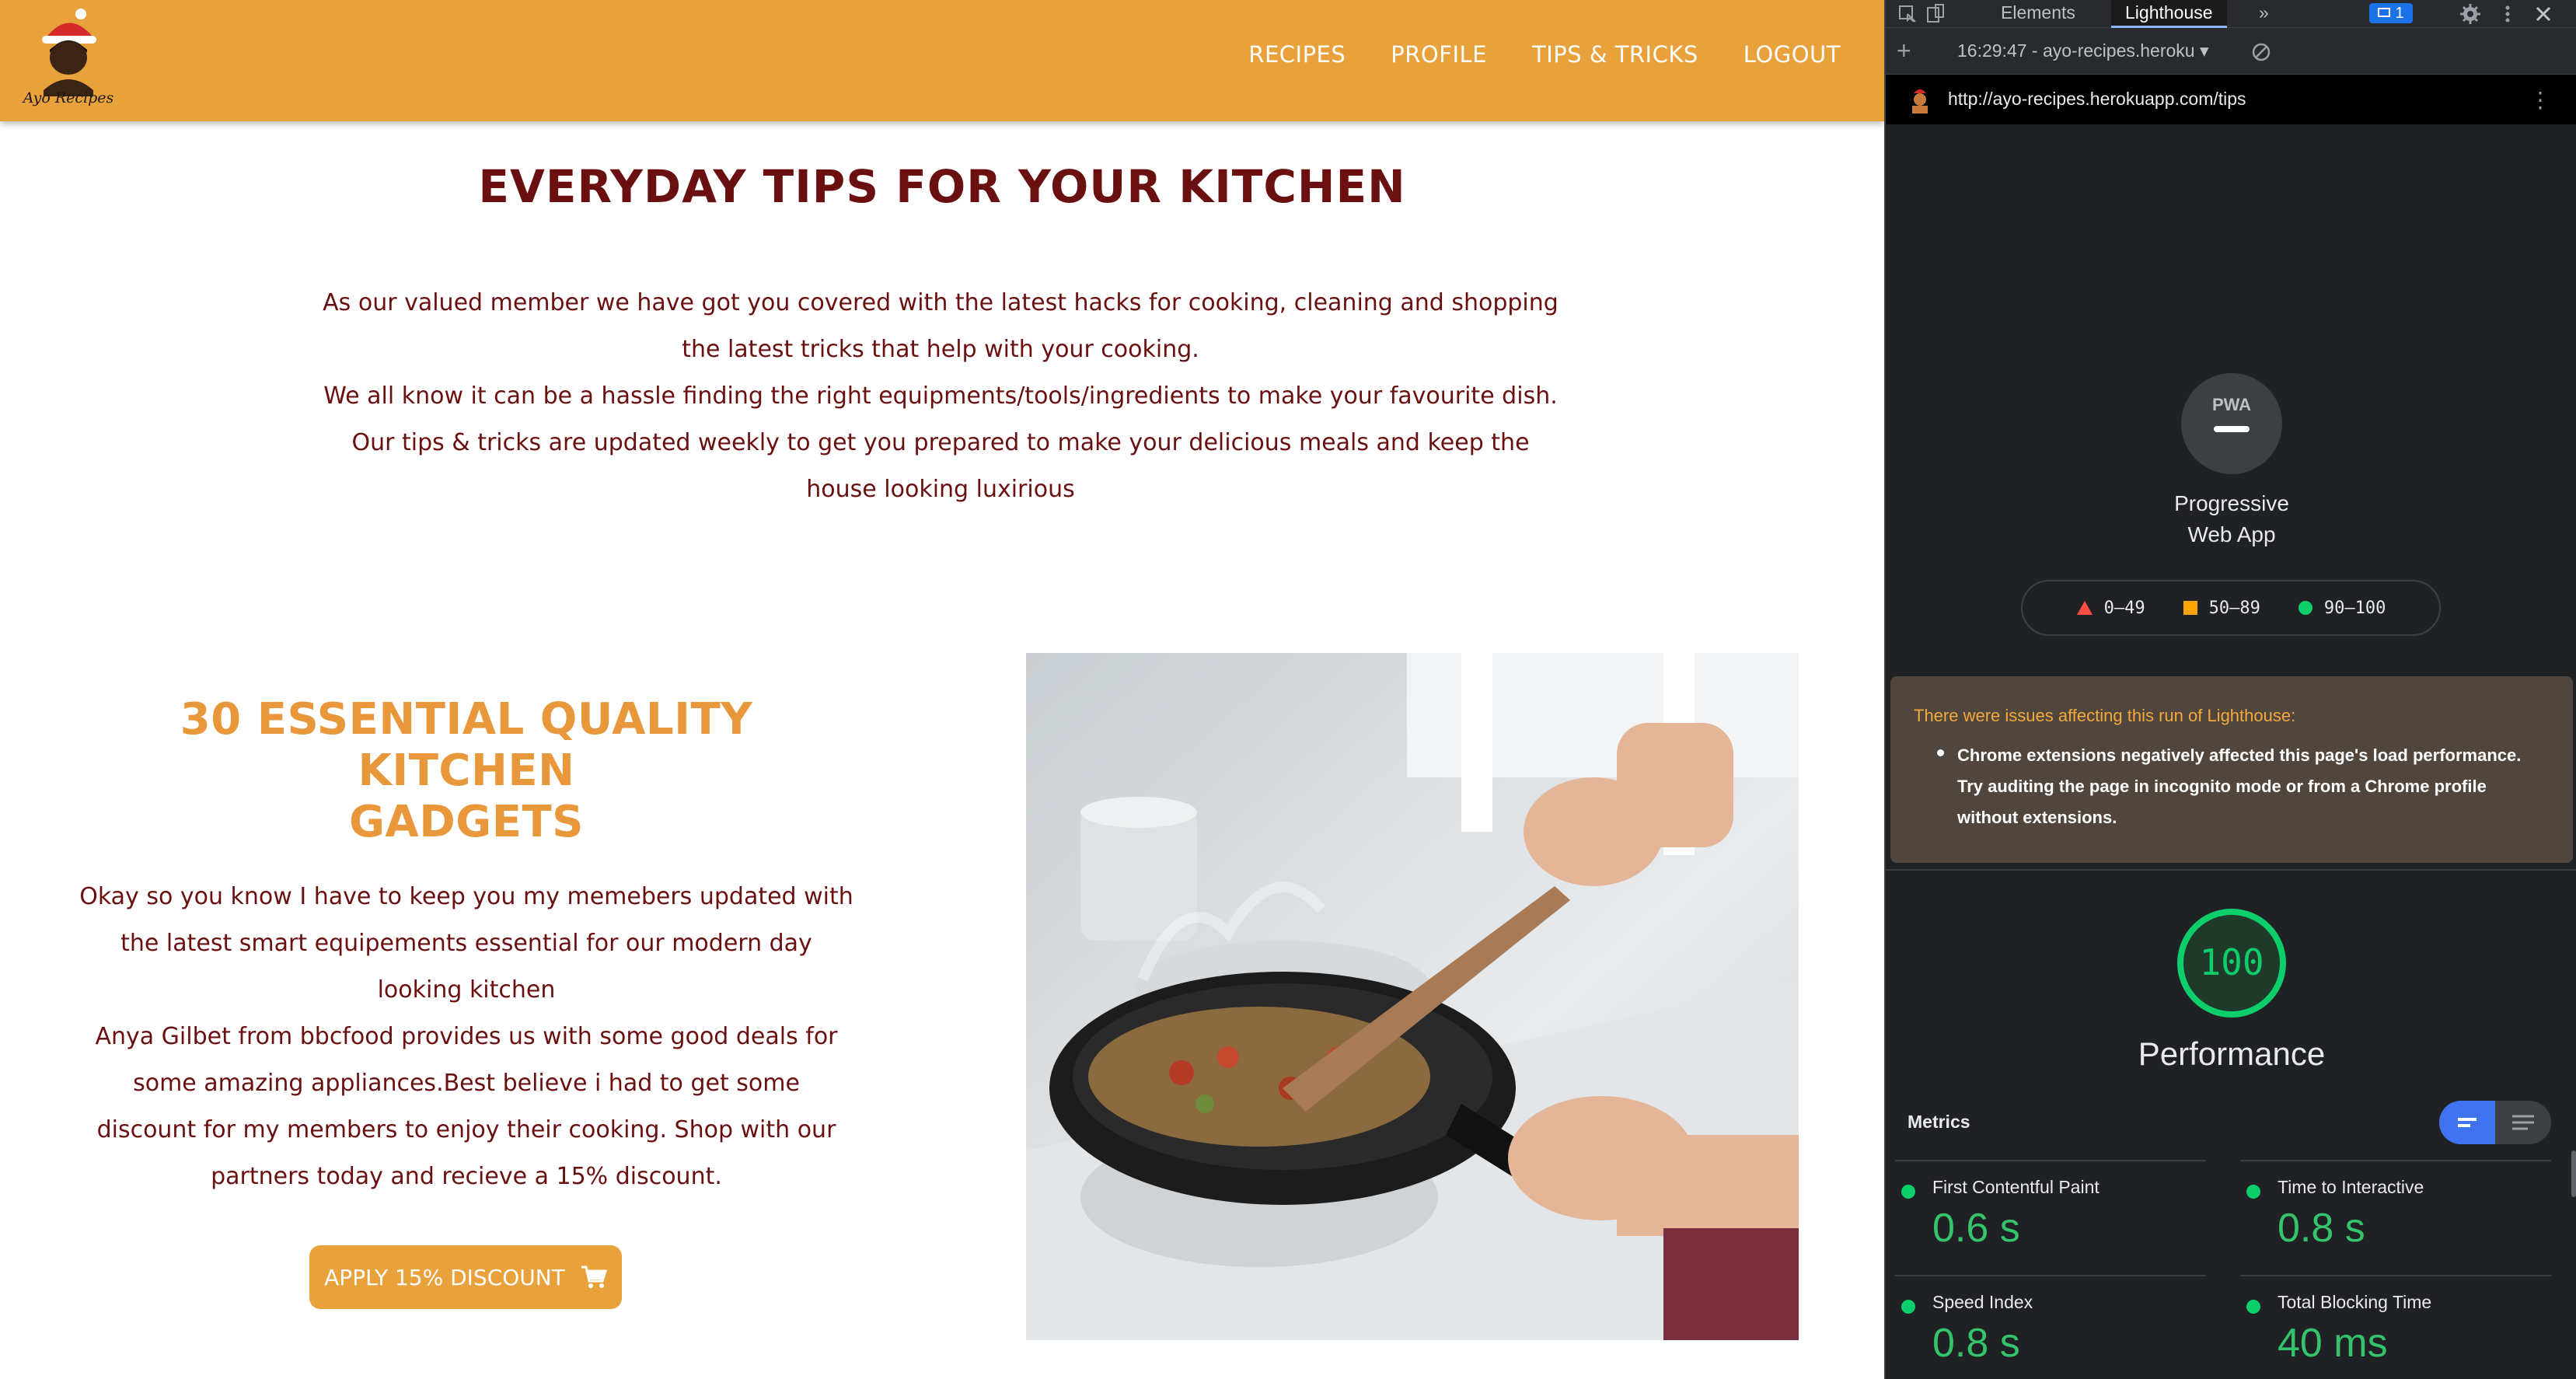 This screenshot has width=2576, height=1379. What do you see at coordinates (2400, 13) in the screenshot?
I see `issues-count: 1` at bounding box center [2400, 13].